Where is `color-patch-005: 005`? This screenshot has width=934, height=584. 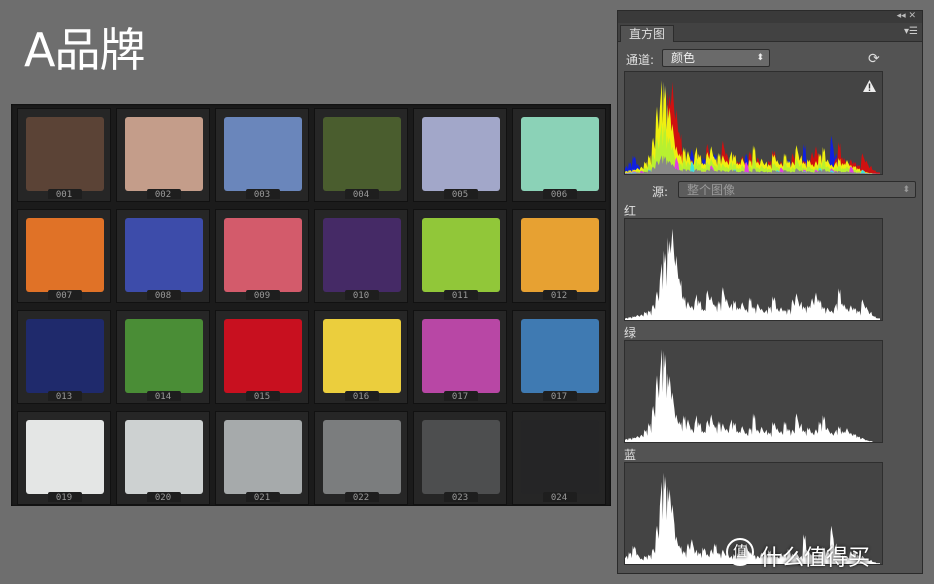
color-patch-005: 005 is located at coordinates (460, 155).